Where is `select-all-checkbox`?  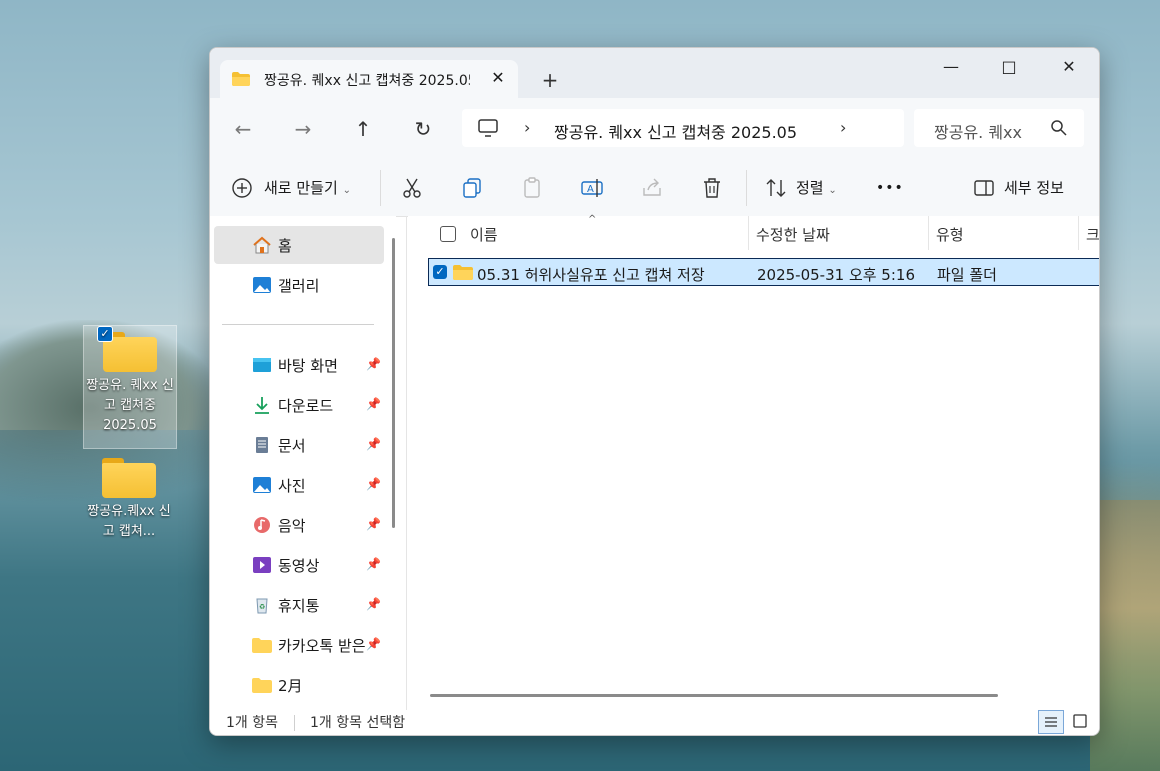 select-all-checkbox is located at coordinates (448, 234).